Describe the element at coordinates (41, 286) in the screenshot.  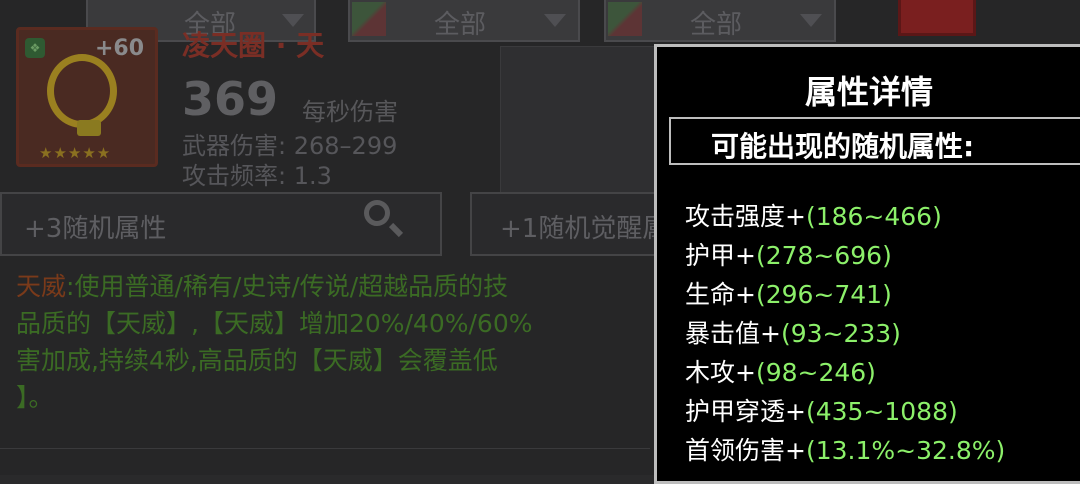
I see `skill-keyword: 天威` at that location.